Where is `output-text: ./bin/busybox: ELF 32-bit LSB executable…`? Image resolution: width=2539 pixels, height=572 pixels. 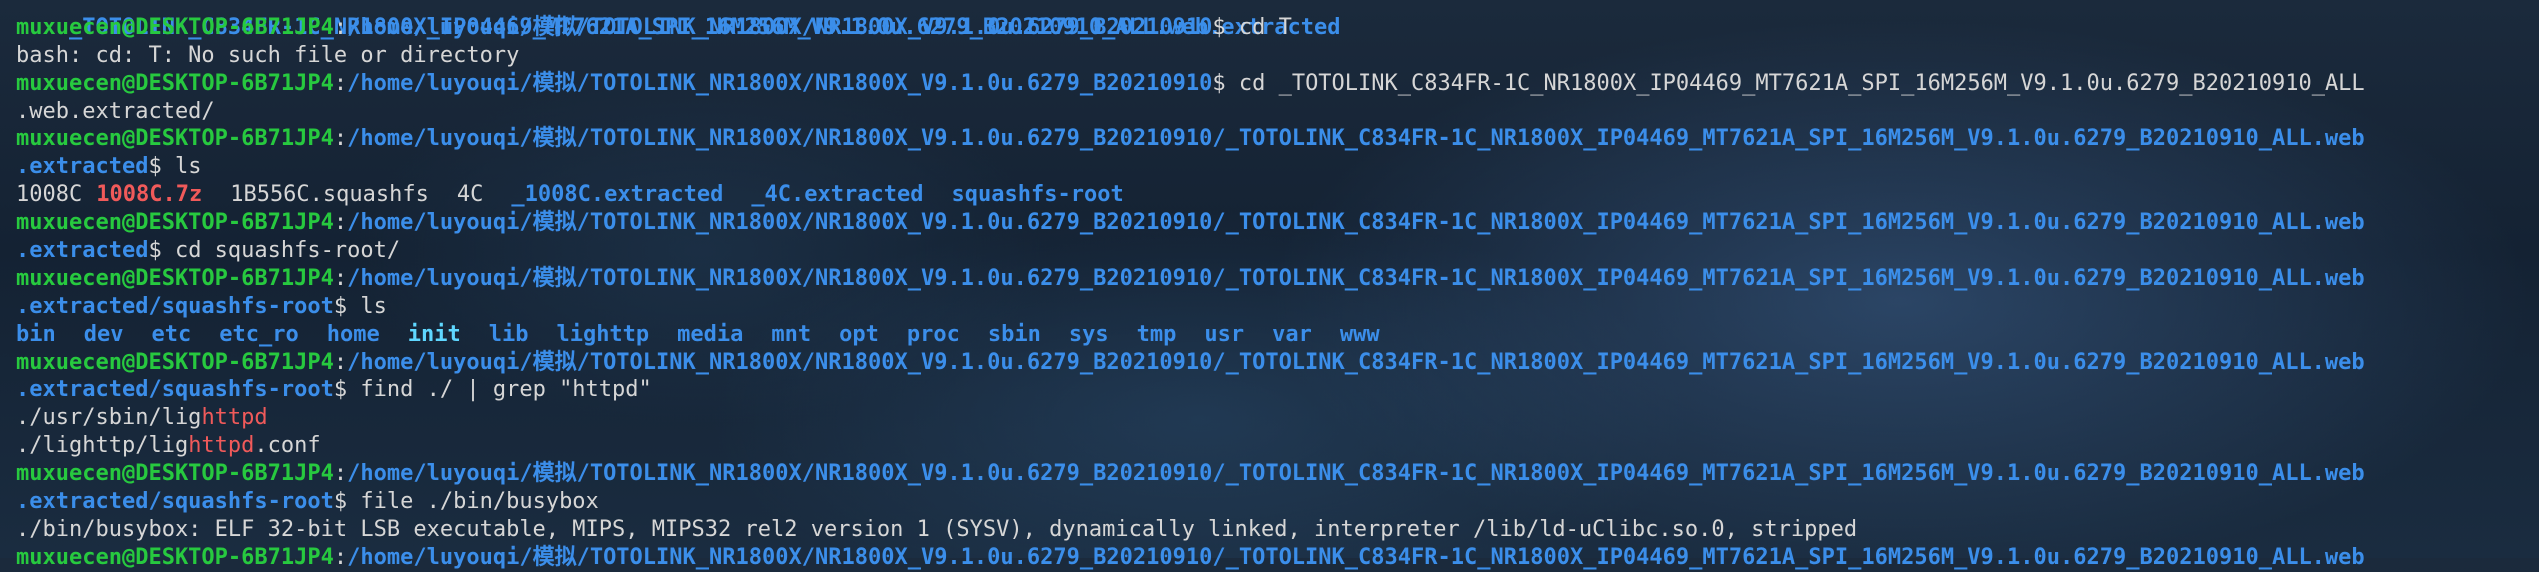
output-text: ./bin/busybox: ELF 32-bit LSB executable… is located at coordinates (937, 529).